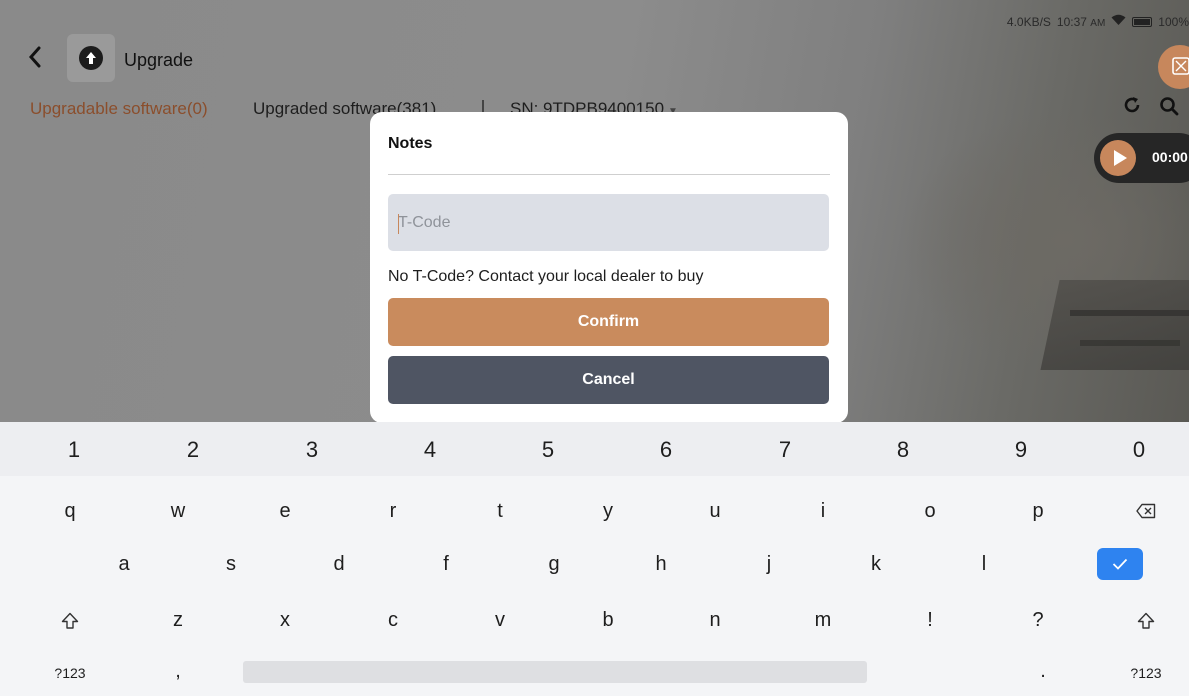 This screenshot has width=1189, height=696. Describe the element at coordinates (1146, 511) in the screenshot. I see `backspace-icon` at that location.